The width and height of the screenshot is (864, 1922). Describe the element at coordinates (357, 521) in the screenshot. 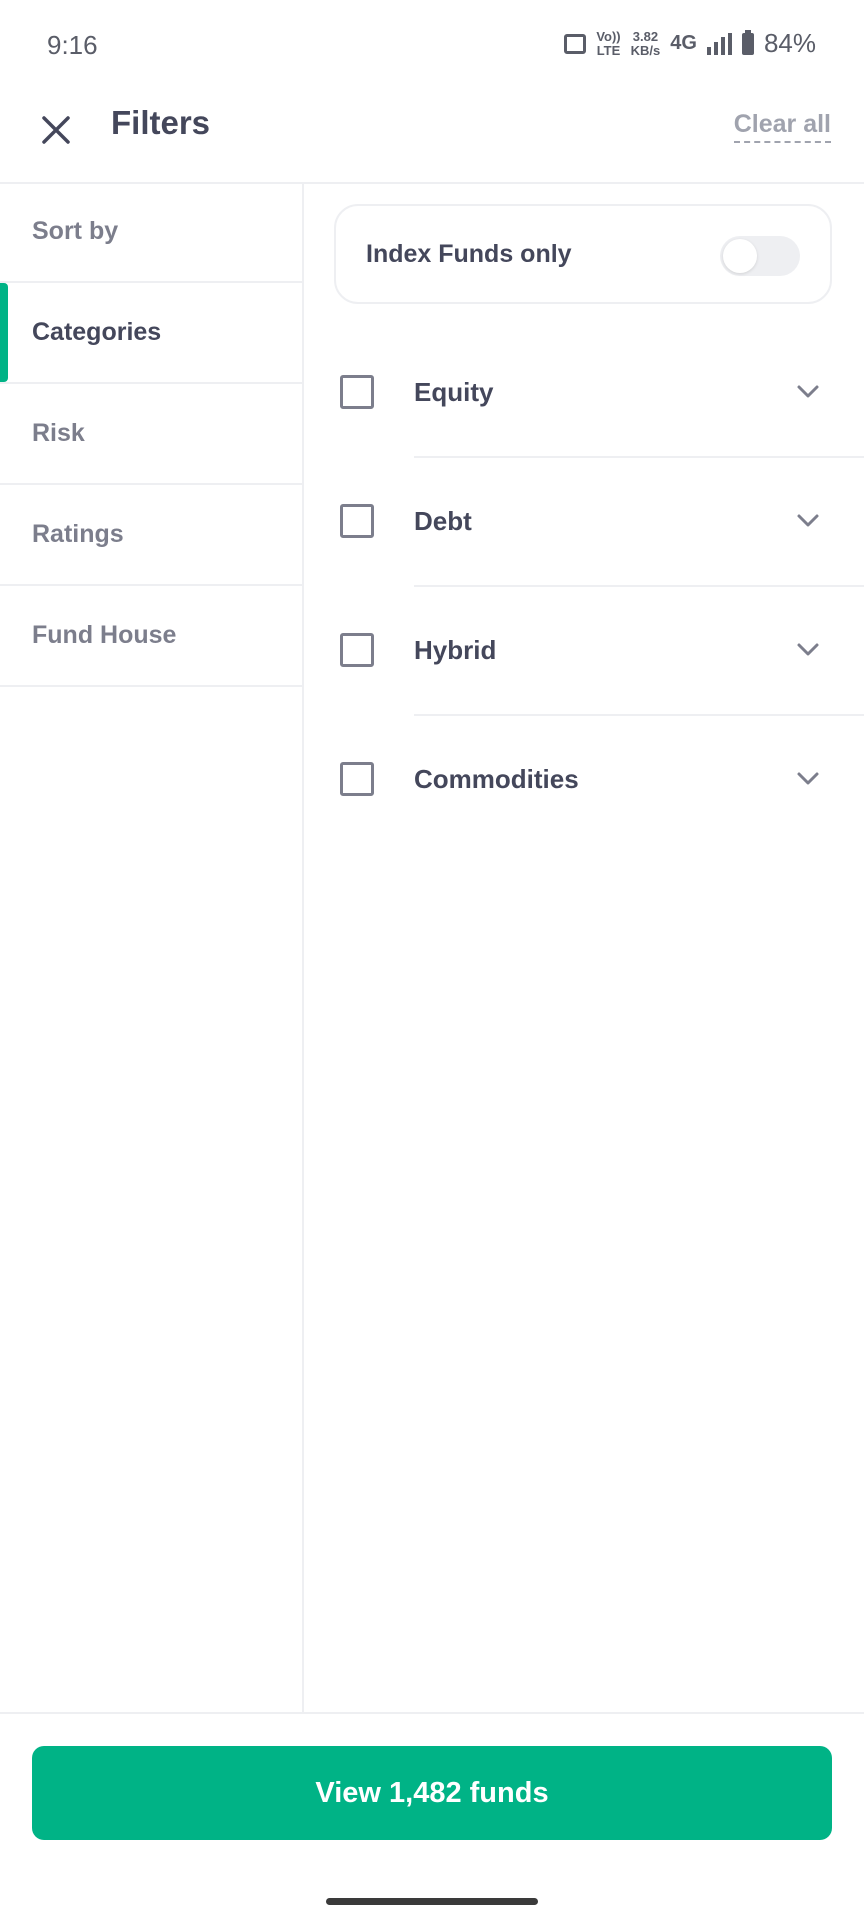

I see `debt-checkbox` at that location.